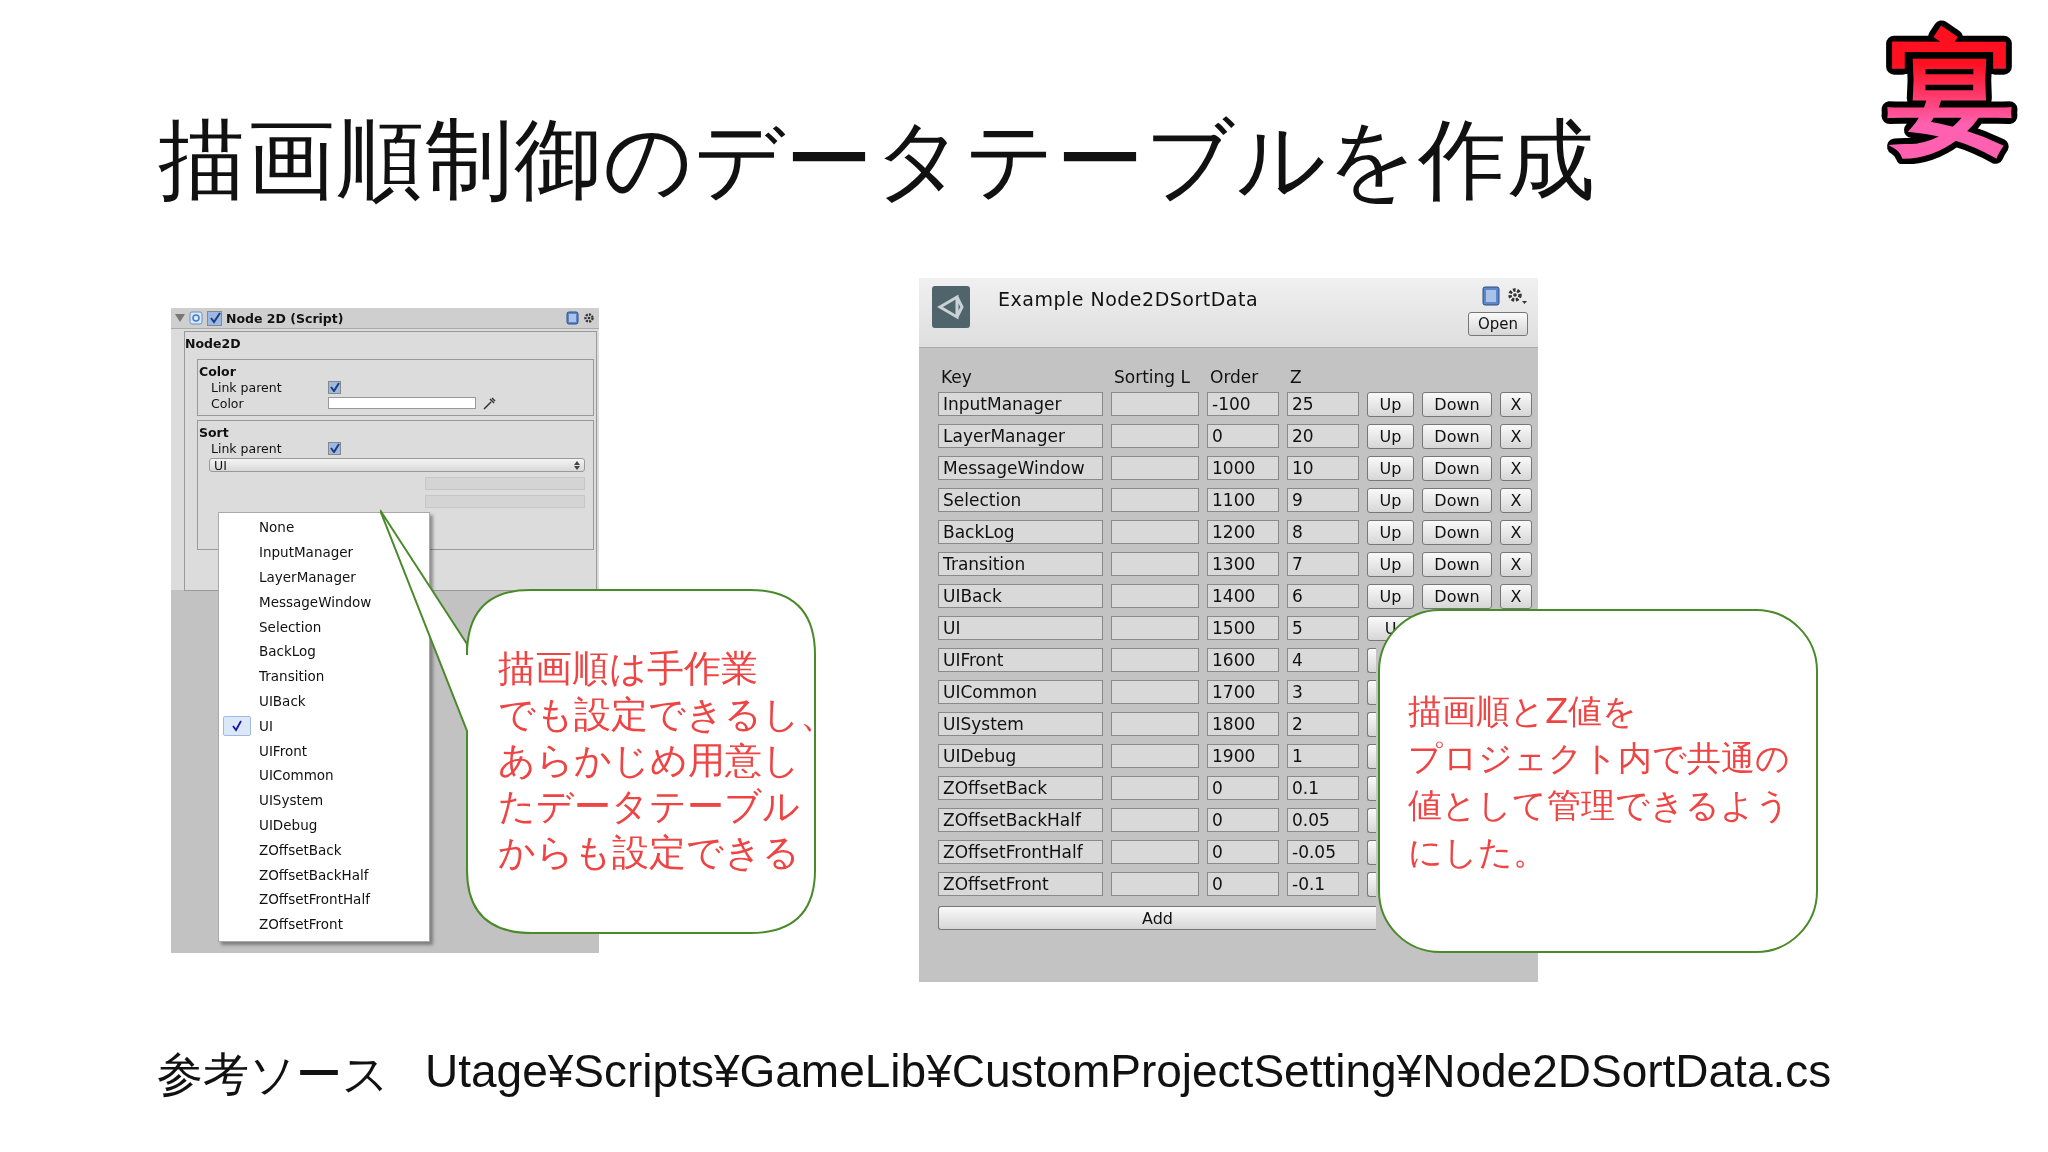 This screenshot has height=1152, width=2048. Describe the element at coordinates (1243, 532) in the screenshot. I see `order-field: 1200` at that location.